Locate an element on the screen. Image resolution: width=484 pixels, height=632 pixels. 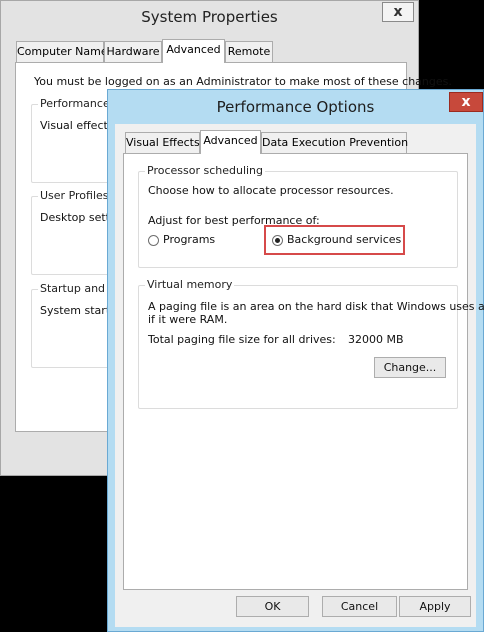
tab-hardware: Hardware is located at coordinates (133, 52).